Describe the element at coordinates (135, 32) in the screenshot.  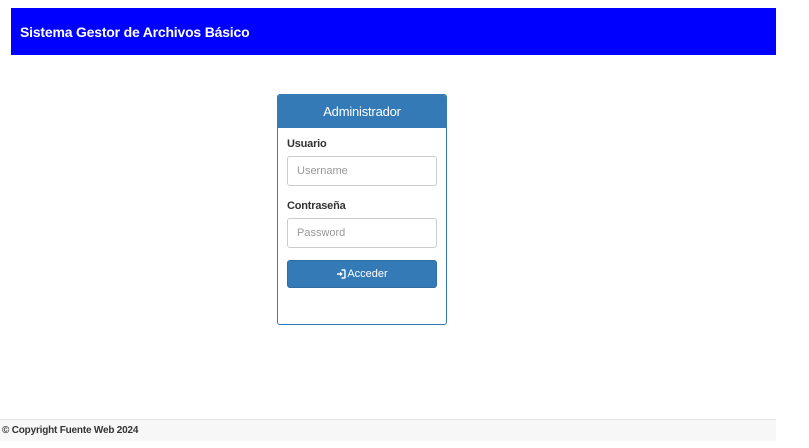
I see `app-title: Sistema Gestor de Archivos Básico` at that location.